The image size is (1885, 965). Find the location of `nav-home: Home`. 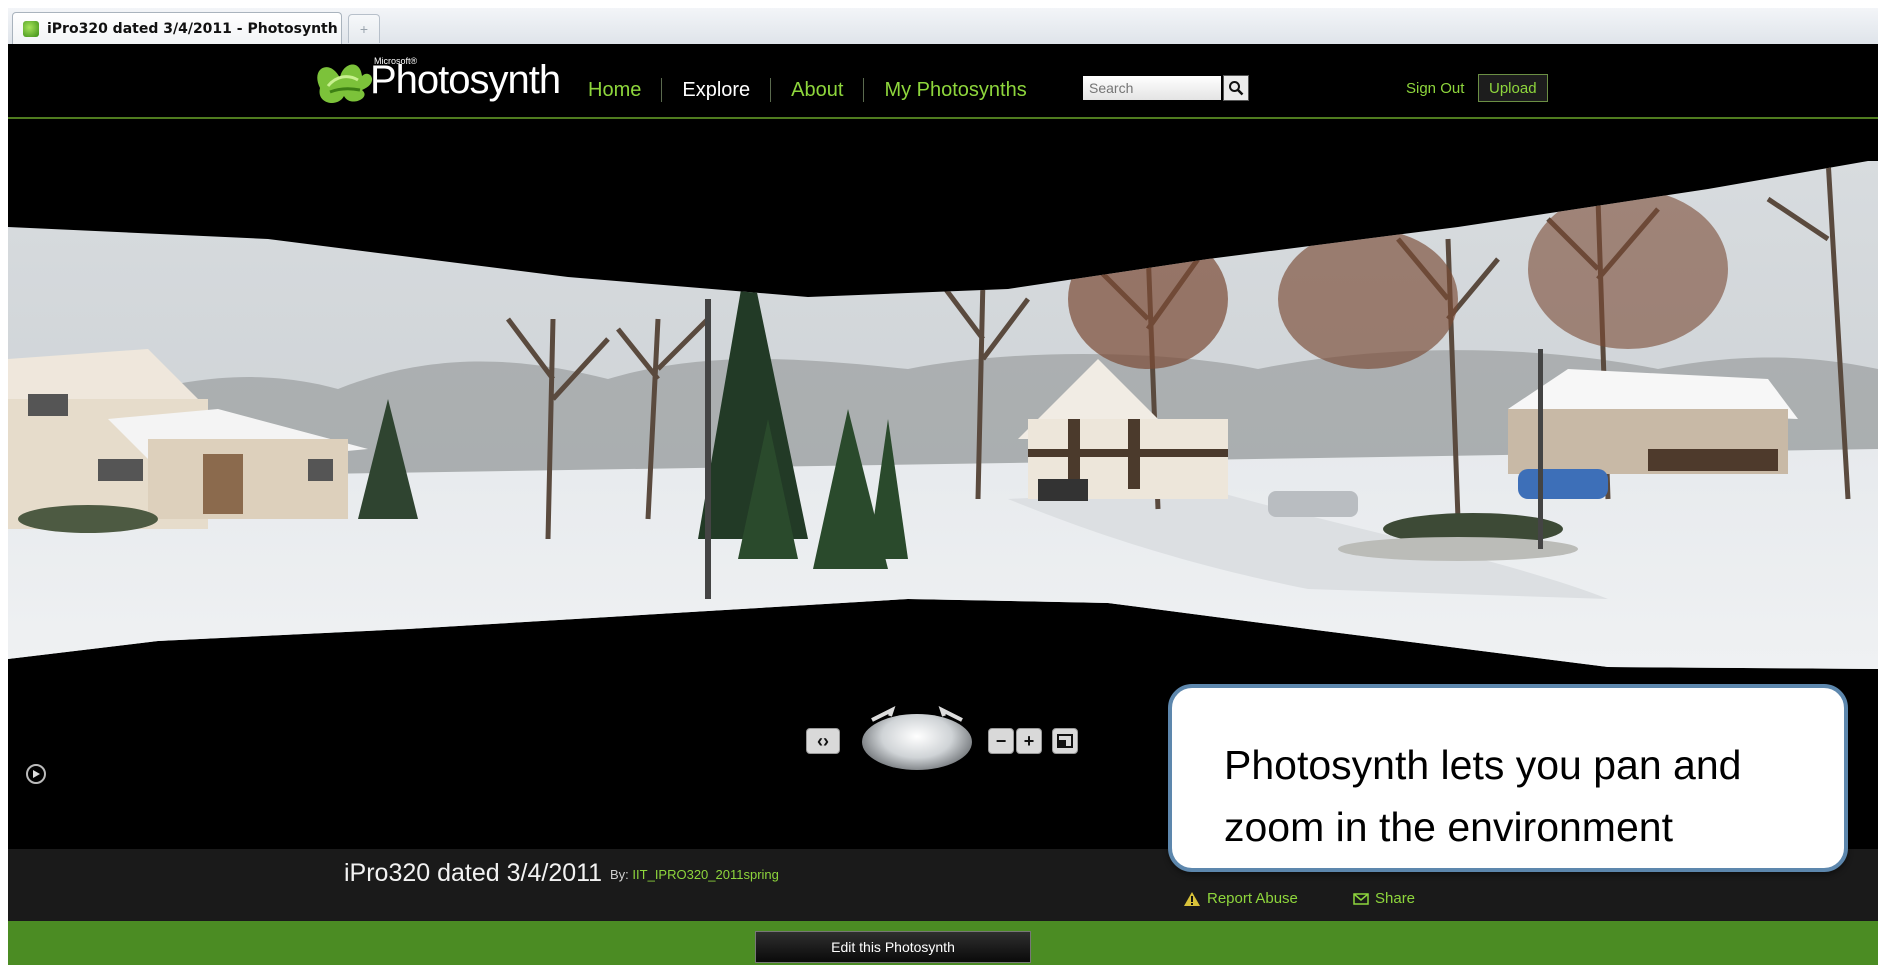

nav-home: Home is located at coordinates (624, 90).